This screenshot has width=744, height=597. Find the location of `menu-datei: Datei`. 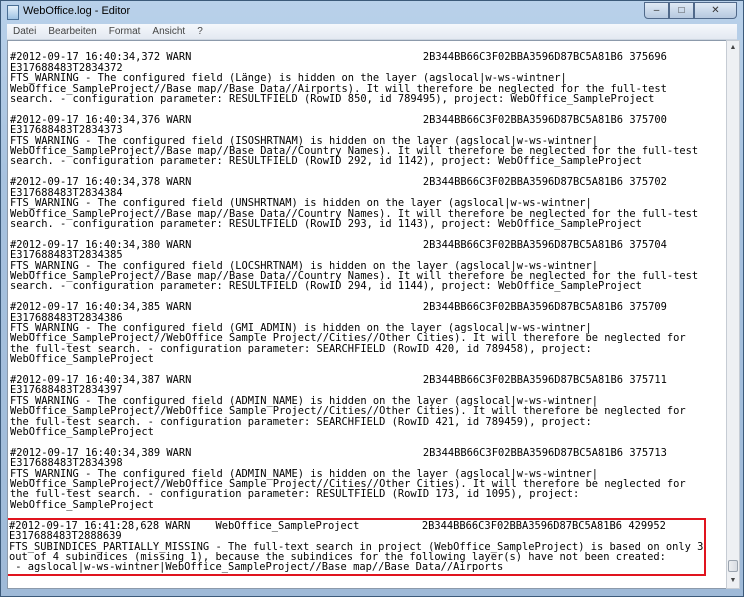

menu-datei: Datei is located at coordinates (24, 31).